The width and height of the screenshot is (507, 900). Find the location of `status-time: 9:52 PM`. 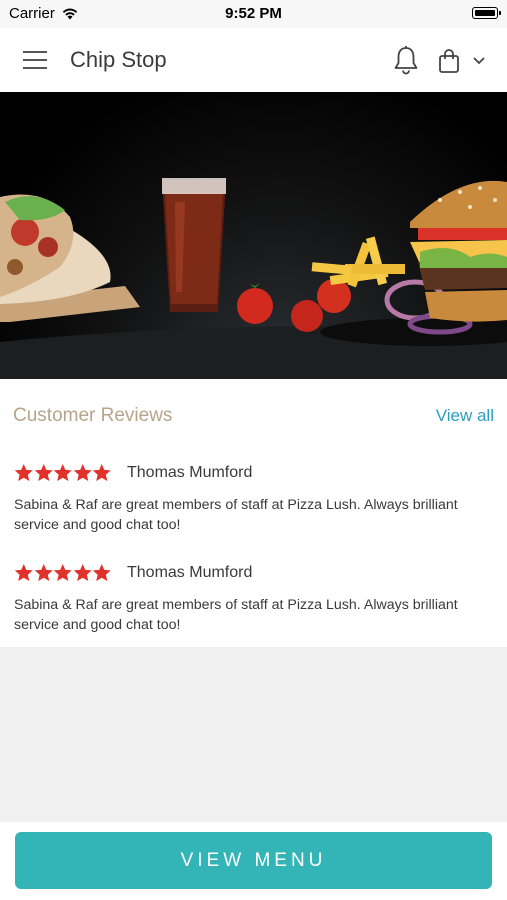

status-time: 9:52 PM is located at coordinates (253, 13).